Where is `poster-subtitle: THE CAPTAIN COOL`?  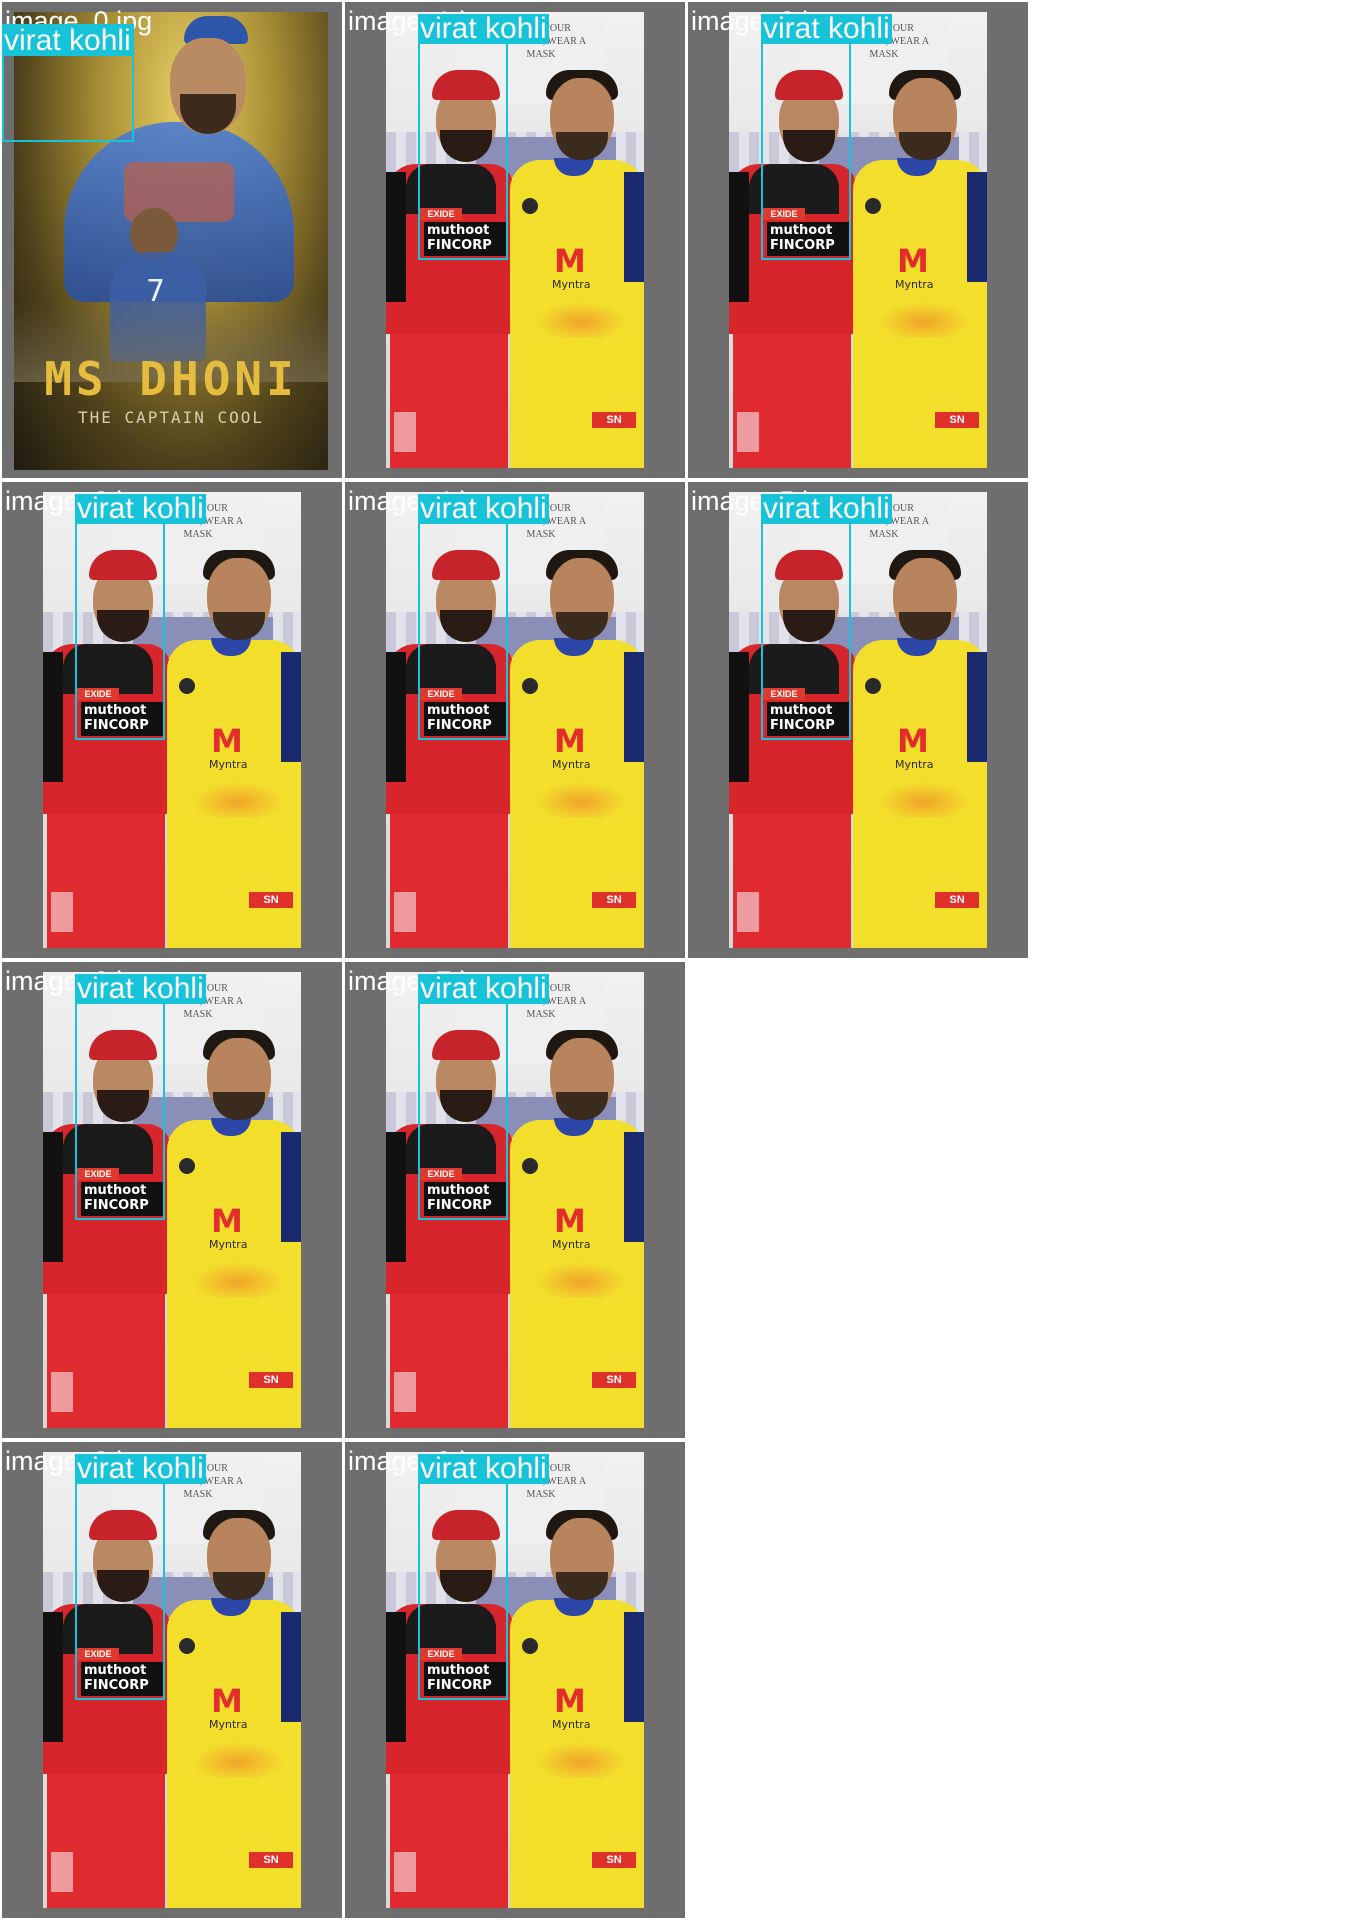 poster-subtitle: THE CAPTAIN COOL is located at coordinates (171, 417).